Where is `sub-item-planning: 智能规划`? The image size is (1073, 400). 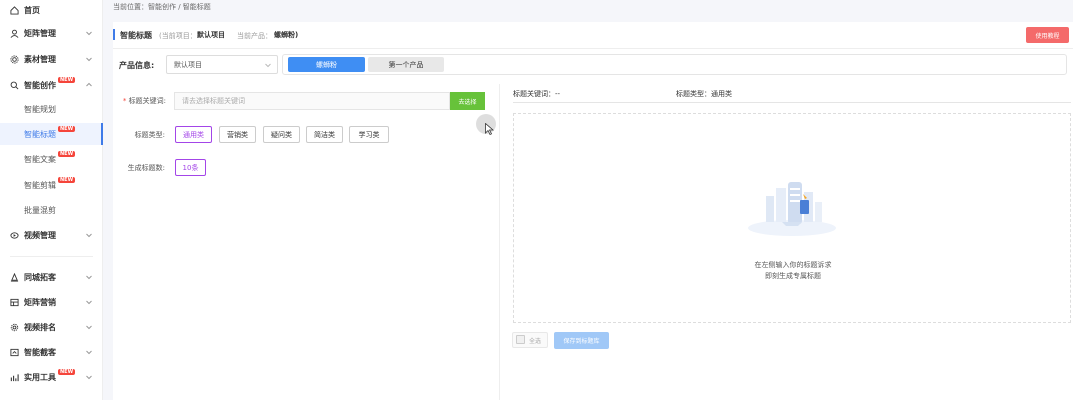 sub-item-planning: 智能规划 is located at coordinates (51, 109).